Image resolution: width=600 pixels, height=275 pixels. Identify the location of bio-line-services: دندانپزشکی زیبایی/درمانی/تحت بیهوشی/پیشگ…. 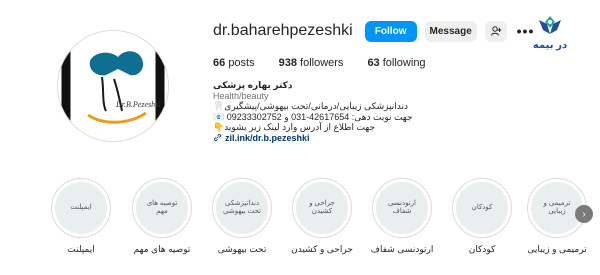
(311, 106).